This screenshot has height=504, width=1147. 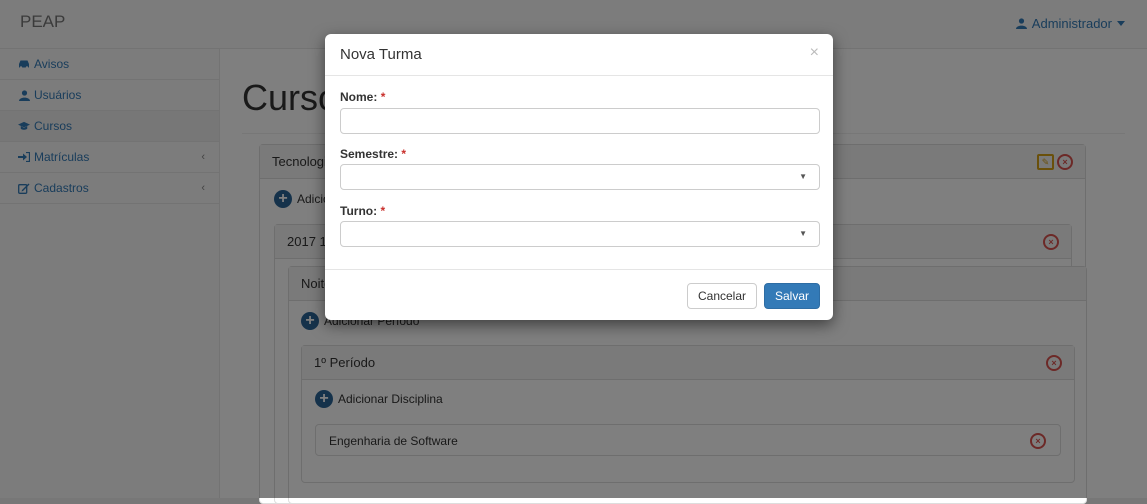 What do you see at coordinates (579, 295) in the screenshot?
I see `modal-footer: Cancelar Salvar` at bounding box center [579, 295].